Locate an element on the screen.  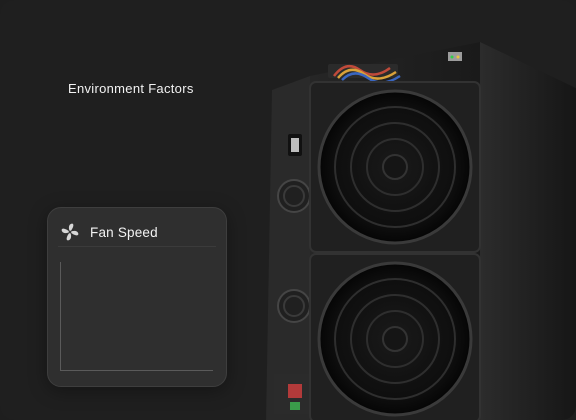
fan-icon is located at coordinates (70, 232).